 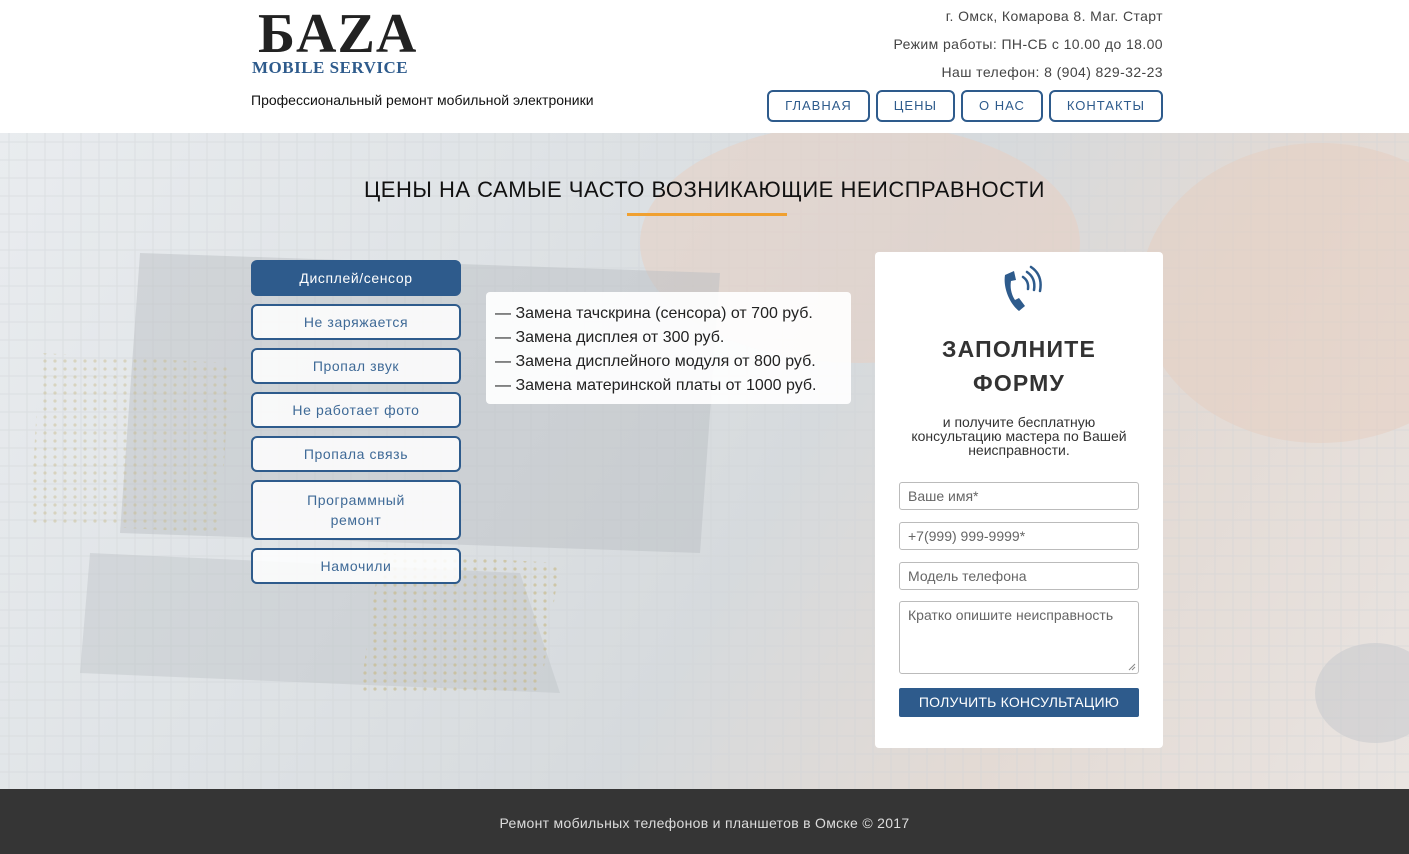 I want to click on tab-no-signal: Пропала связь, so click(x=356, y=454).